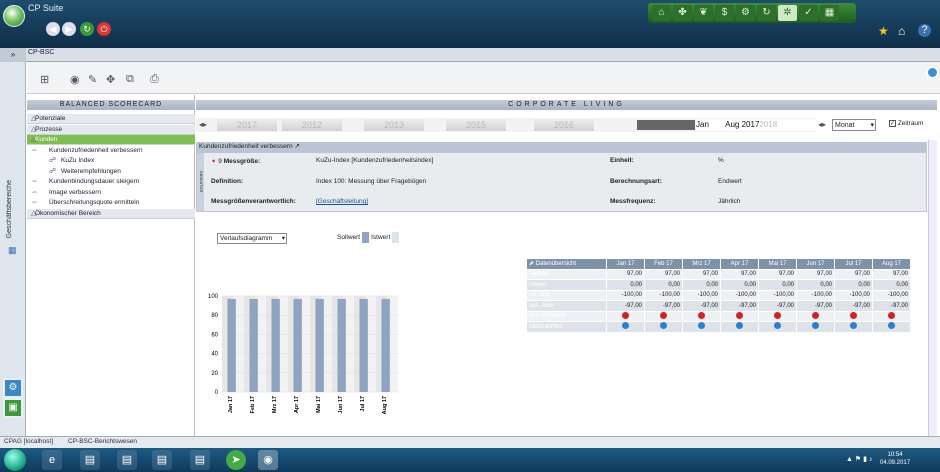 Image resolution: width=940 pixels, height=472 pixels. What do you see at coordinates (829, 13) in the screenshot?
I see `chart-module-icon: ▦` at bounding box center [829, 13].